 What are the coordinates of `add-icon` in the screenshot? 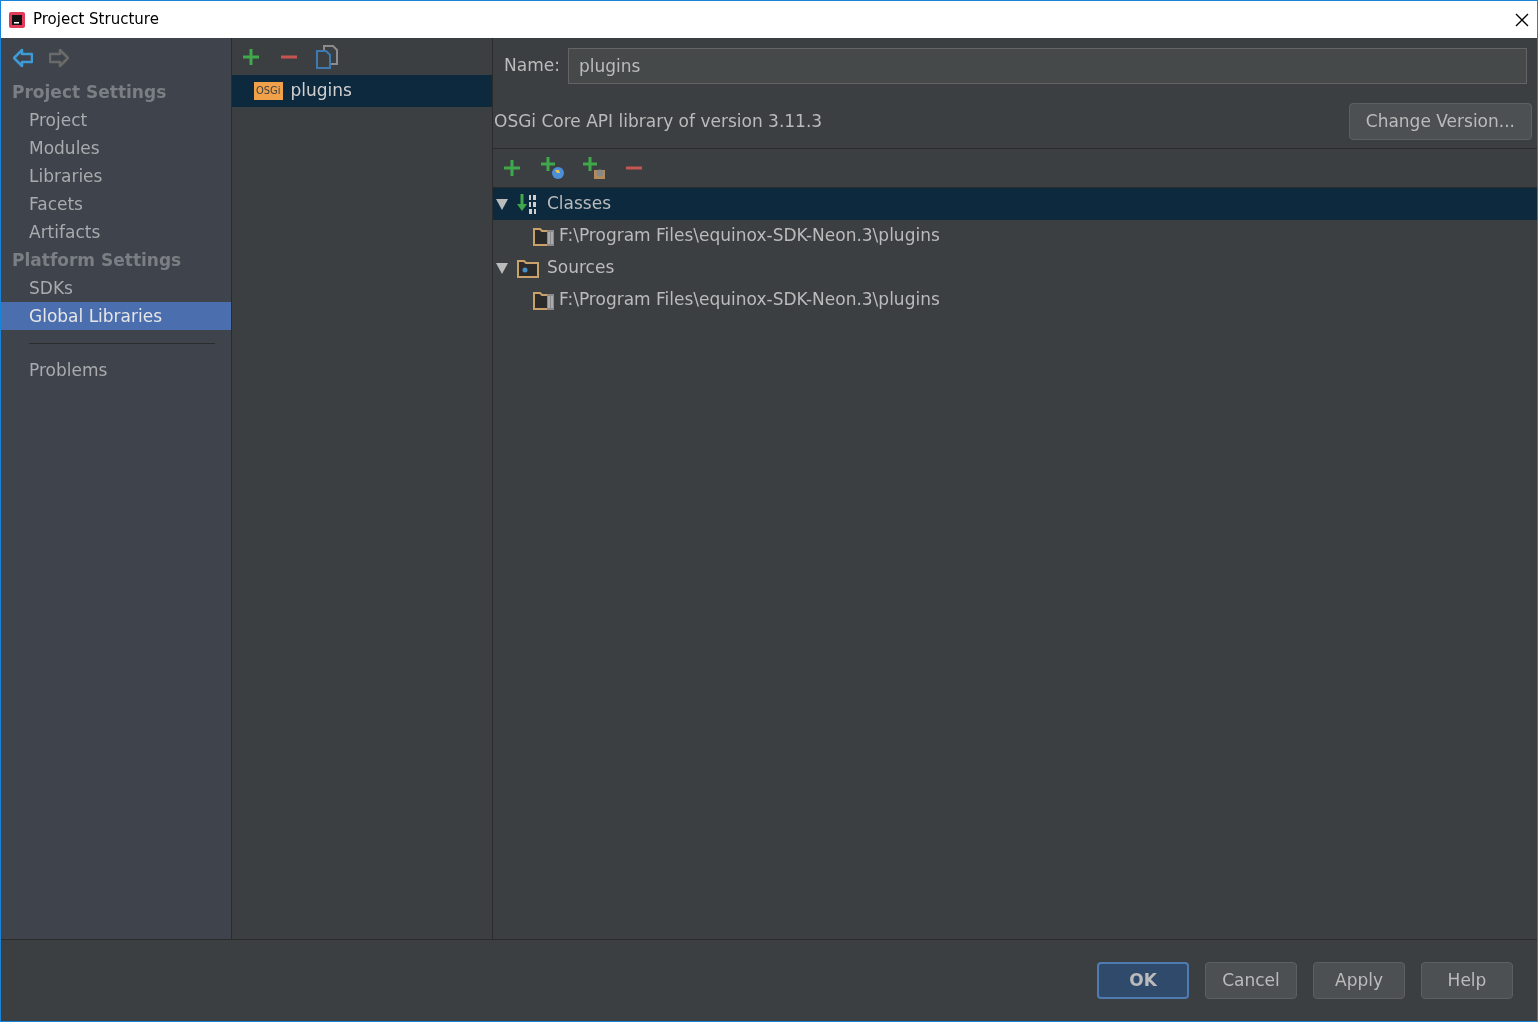 It's located at (512, 168).